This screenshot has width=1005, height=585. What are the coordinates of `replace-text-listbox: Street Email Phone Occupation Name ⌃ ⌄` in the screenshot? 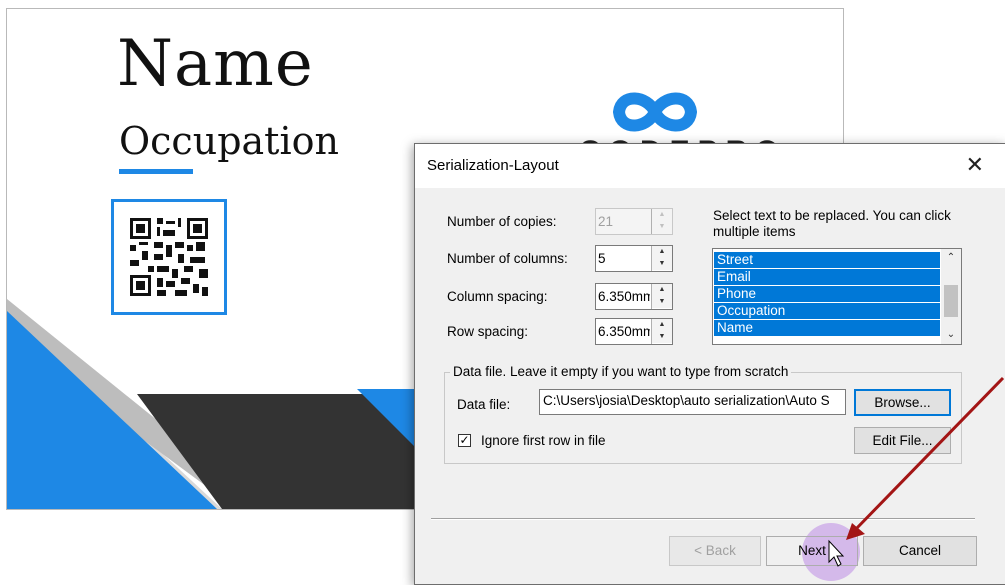 It's located at (837, 296).